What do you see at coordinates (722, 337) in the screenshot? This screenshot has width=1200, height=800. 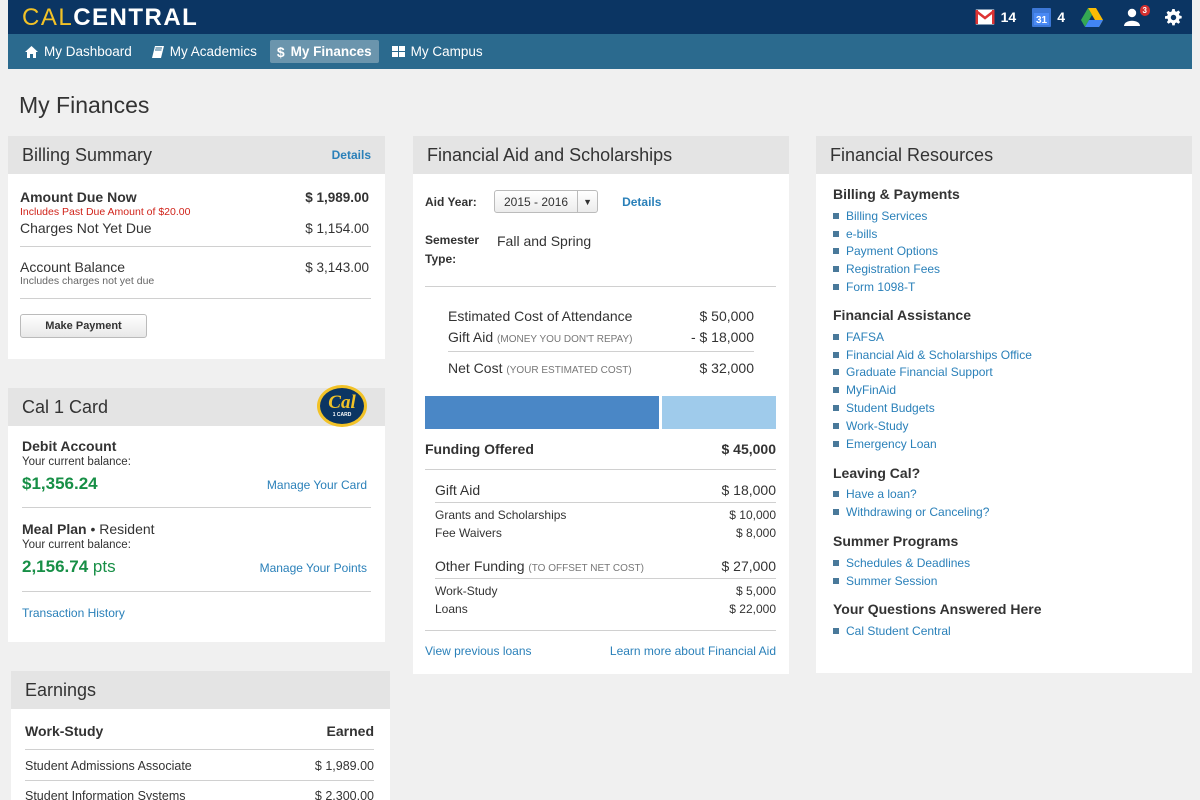 I see `gift-aid-value: - $ 18,000` at bounding box center [722, 337].